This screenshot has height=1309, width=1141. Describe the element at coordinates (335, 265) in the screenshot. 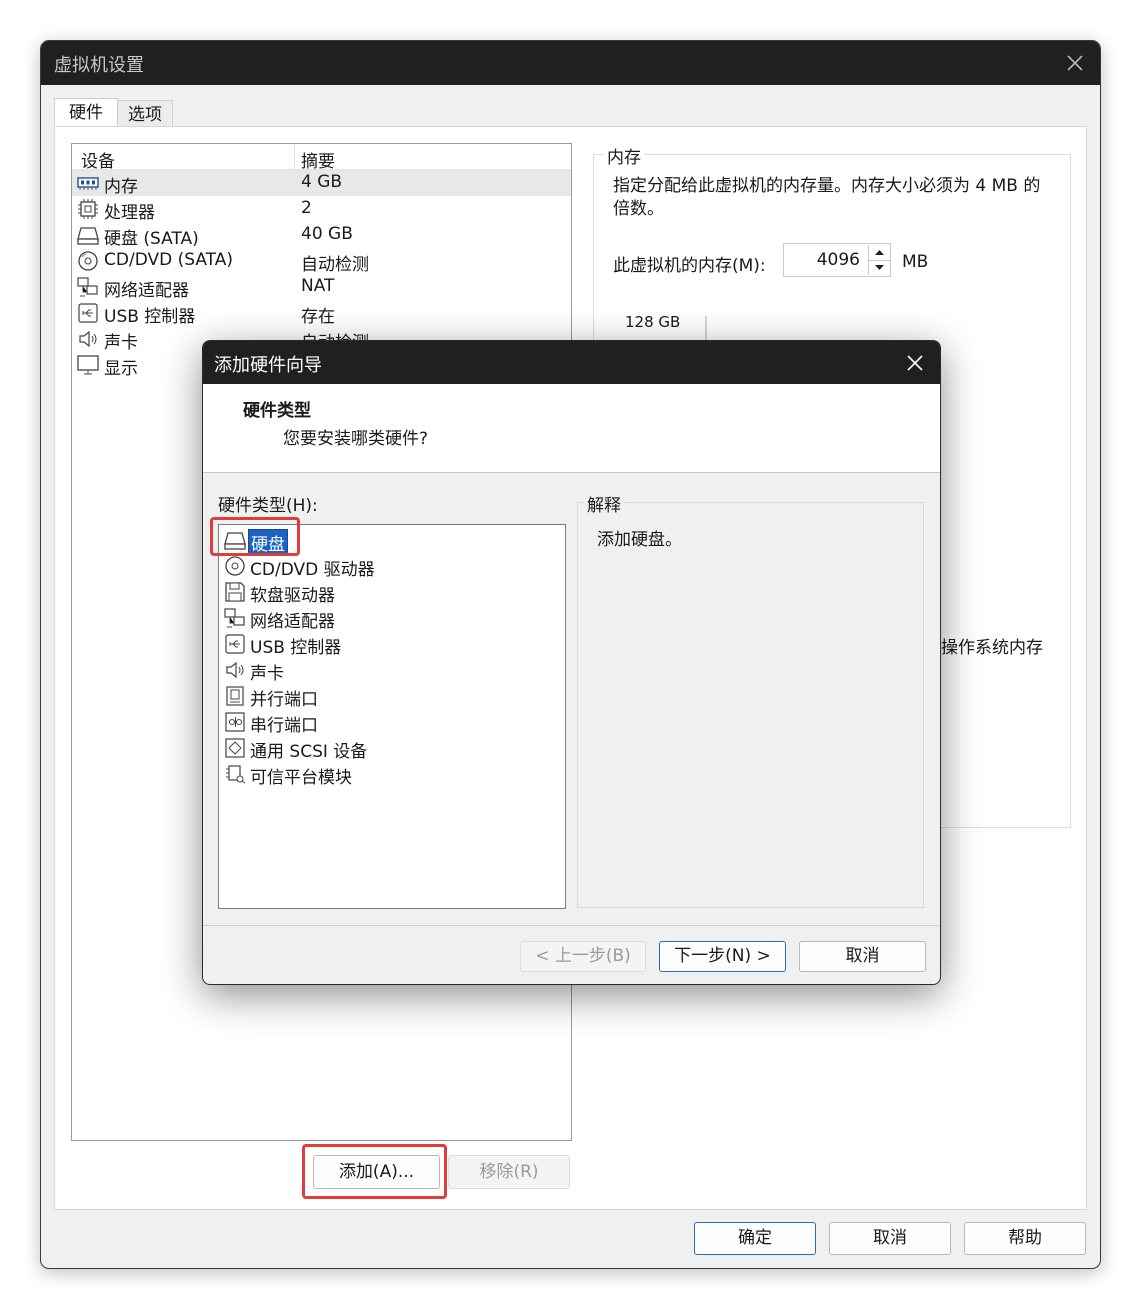

I see `device-summary: 自动检测` at that location.